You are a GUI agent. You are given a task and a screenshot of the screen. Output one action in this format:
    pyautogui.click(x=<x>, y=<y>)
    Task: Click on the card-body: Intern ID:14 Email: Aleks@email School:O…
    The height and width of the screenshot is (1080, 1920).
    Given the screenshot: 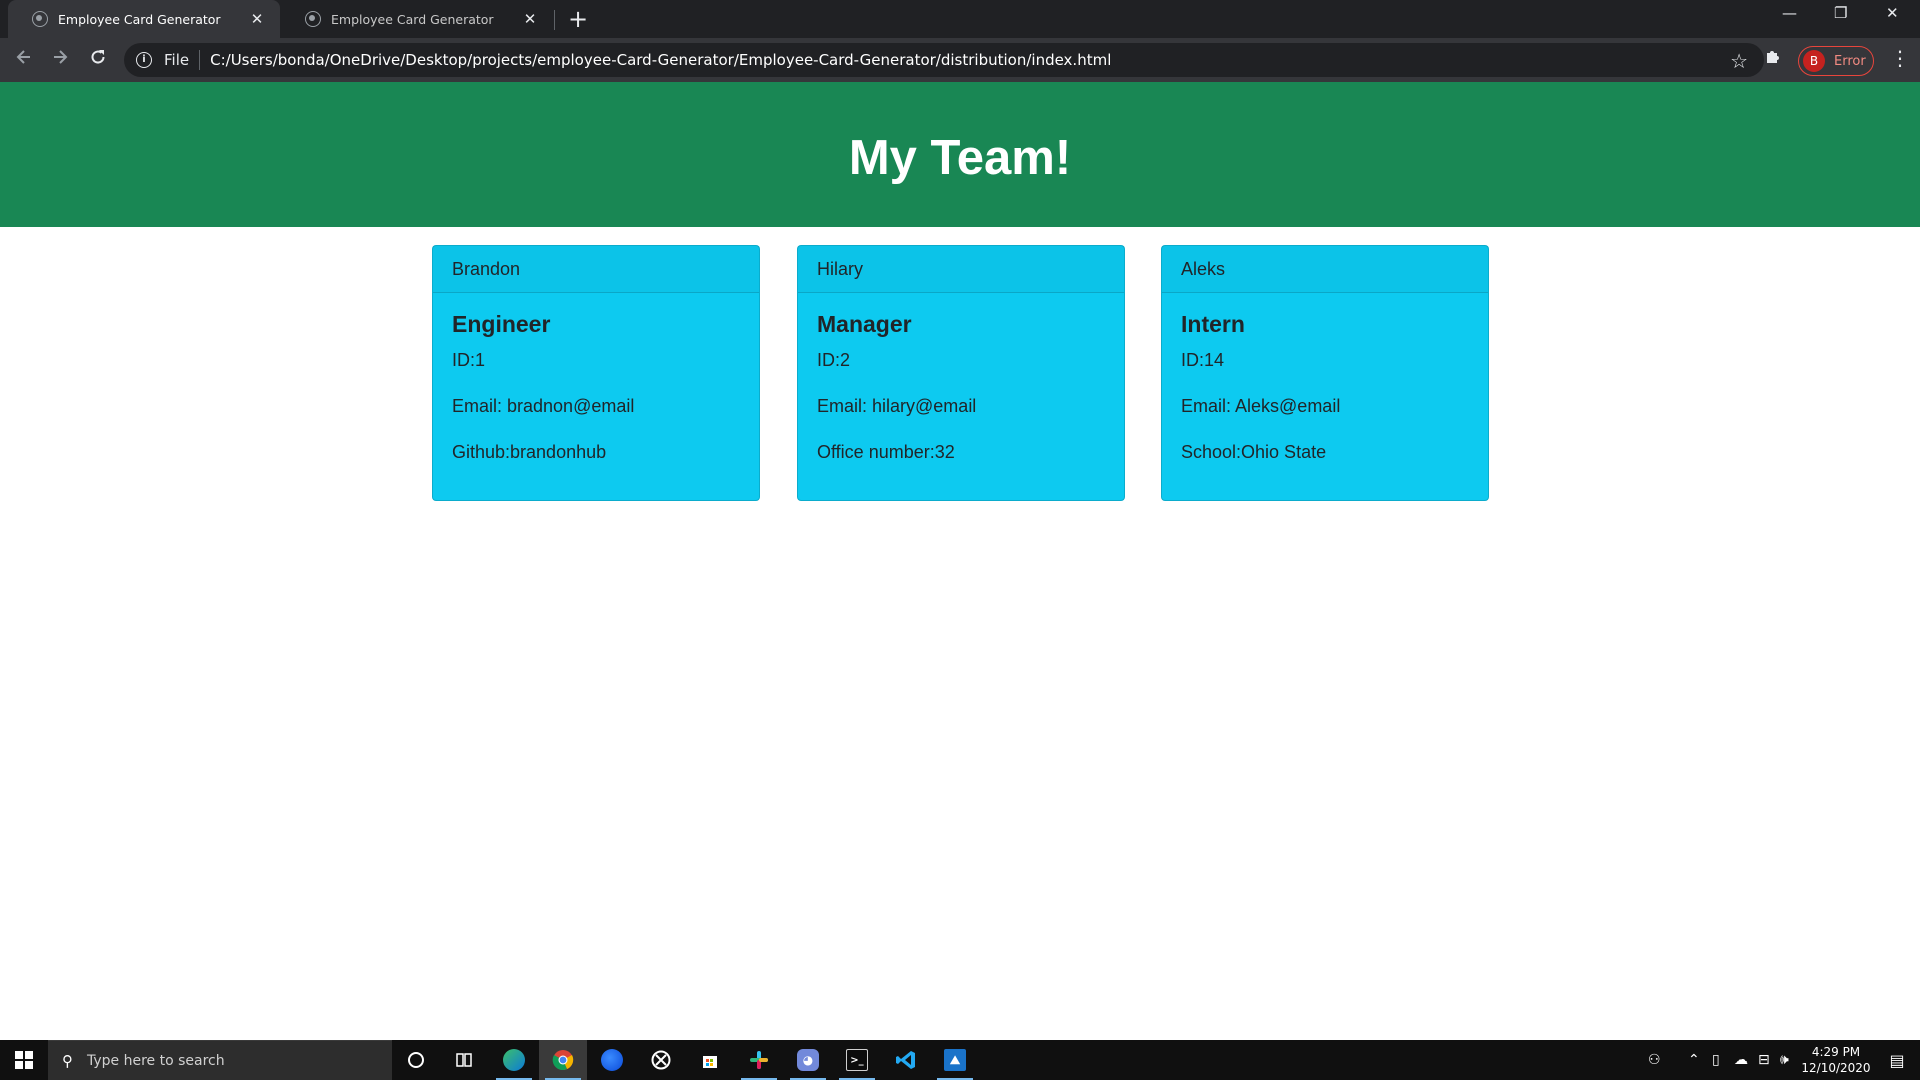 What is the action you would take?
    pyautogui.click(x=1325, y=399)
    